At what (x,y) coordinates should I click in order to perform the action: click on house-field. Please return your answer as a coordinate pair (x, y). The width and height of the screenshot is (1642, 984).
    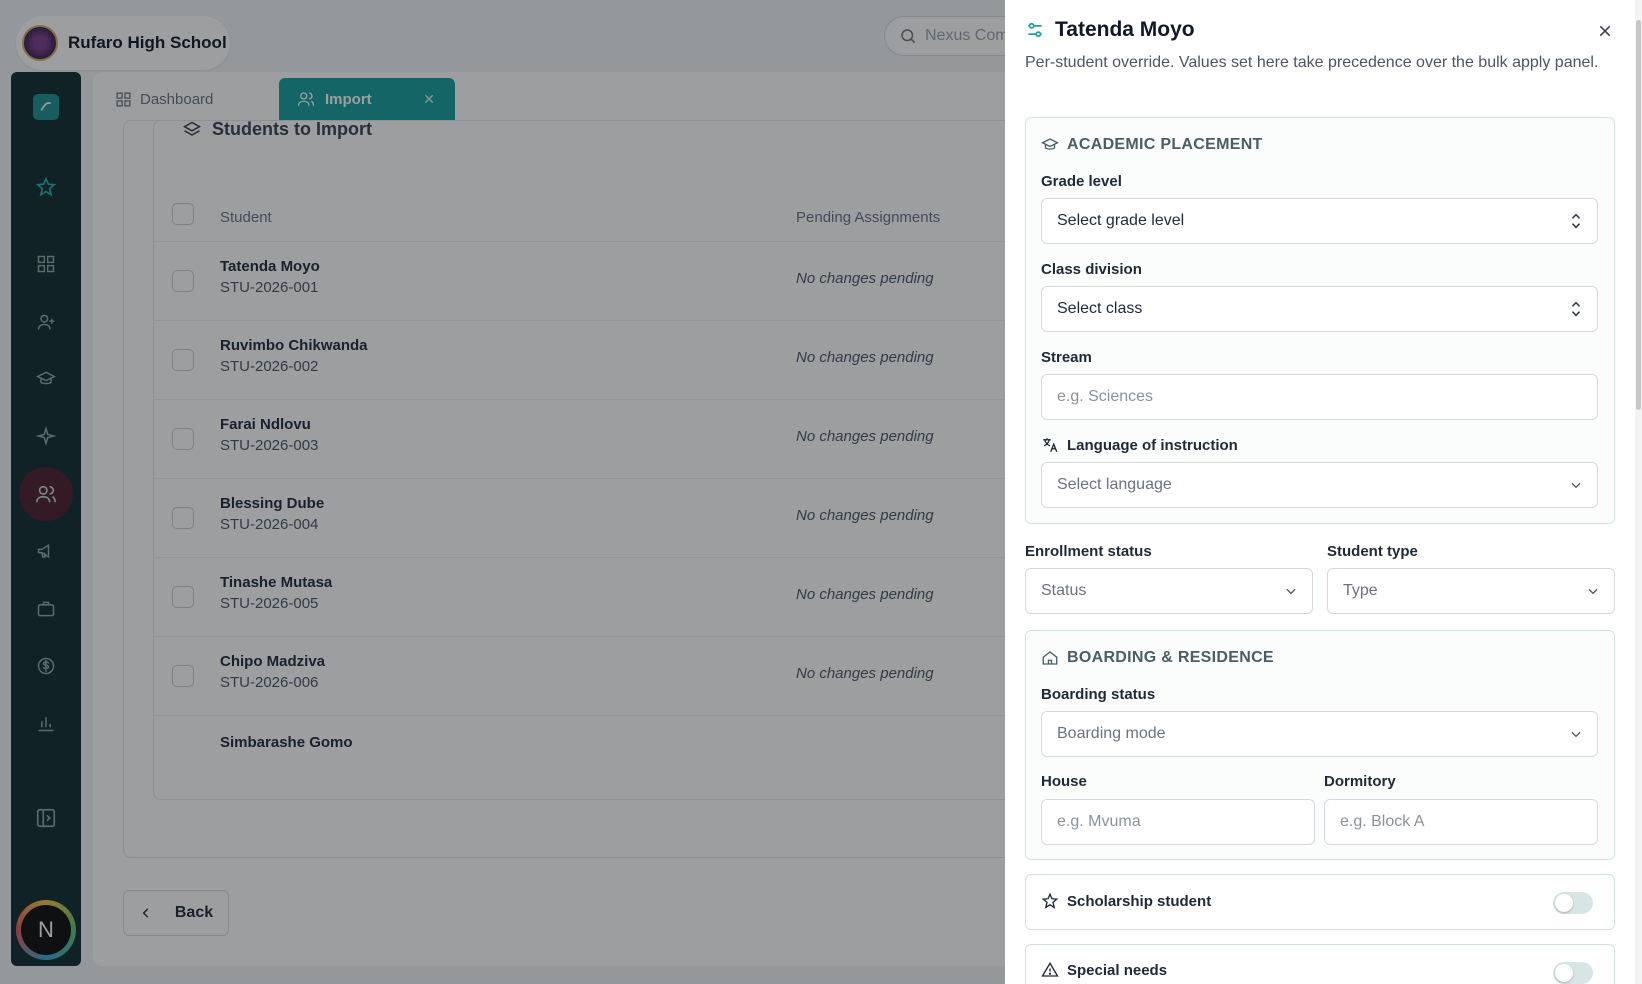
    Looking at the image, I should click on (1178, 822).